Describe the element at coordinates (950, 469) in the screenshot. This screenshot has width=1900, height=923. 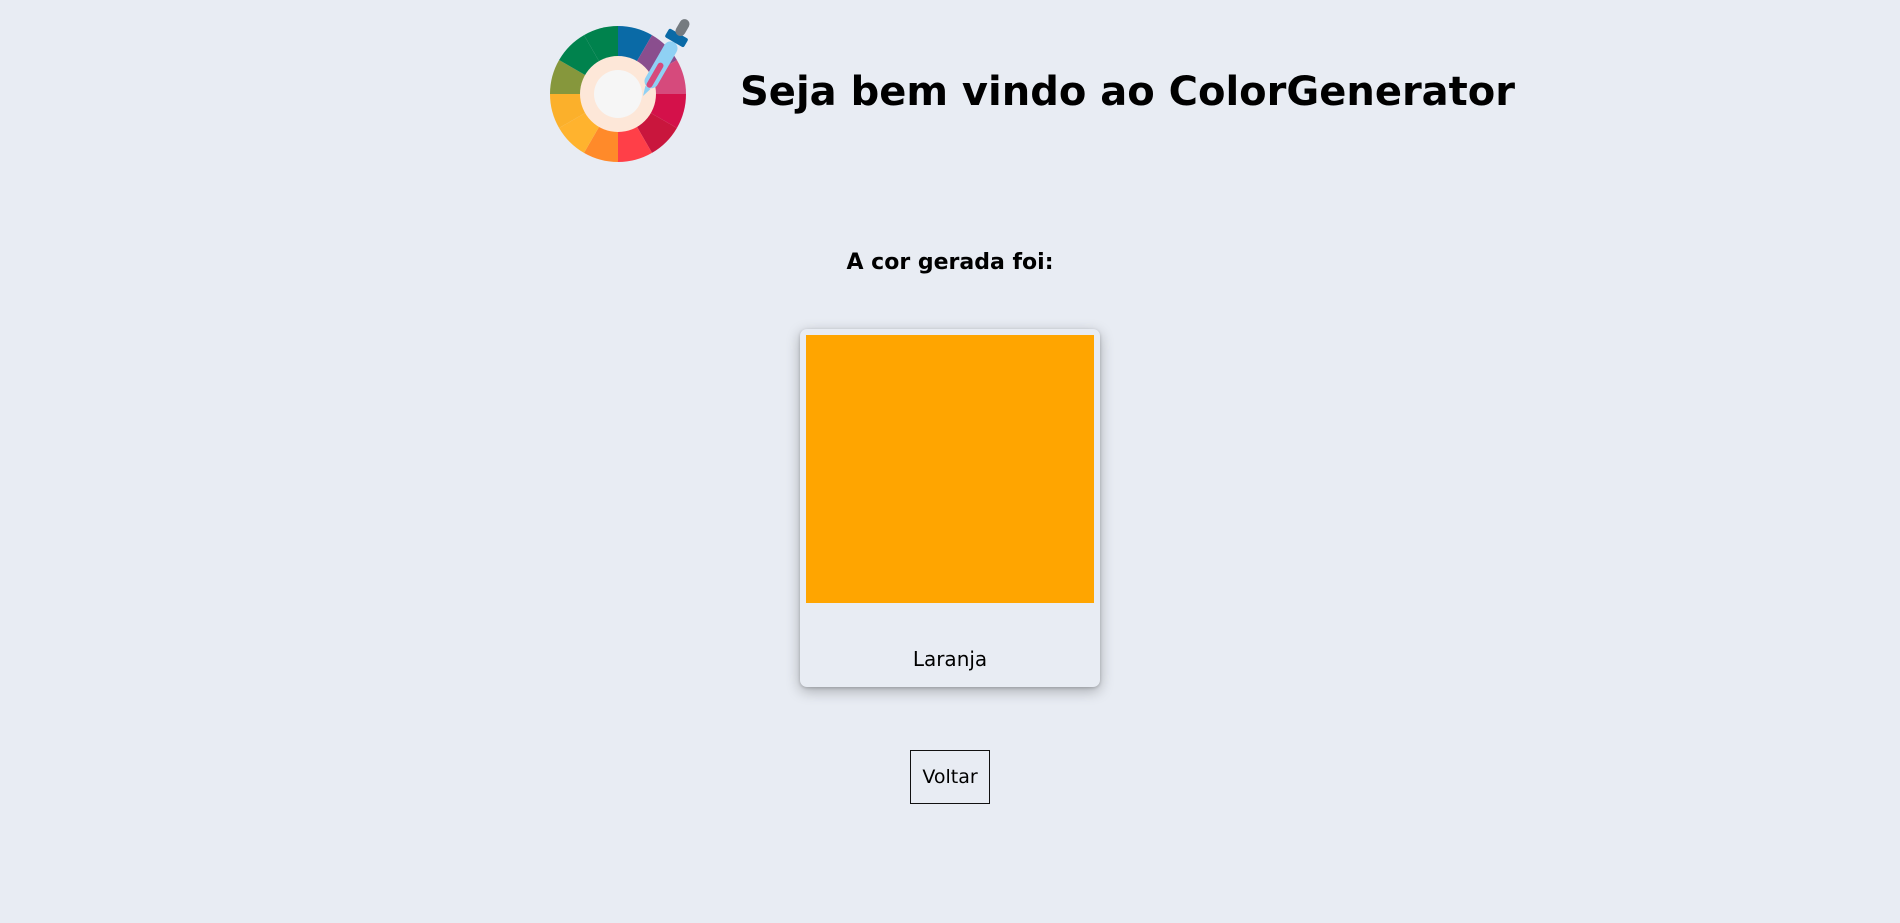
I see `color-swatch` at that location.